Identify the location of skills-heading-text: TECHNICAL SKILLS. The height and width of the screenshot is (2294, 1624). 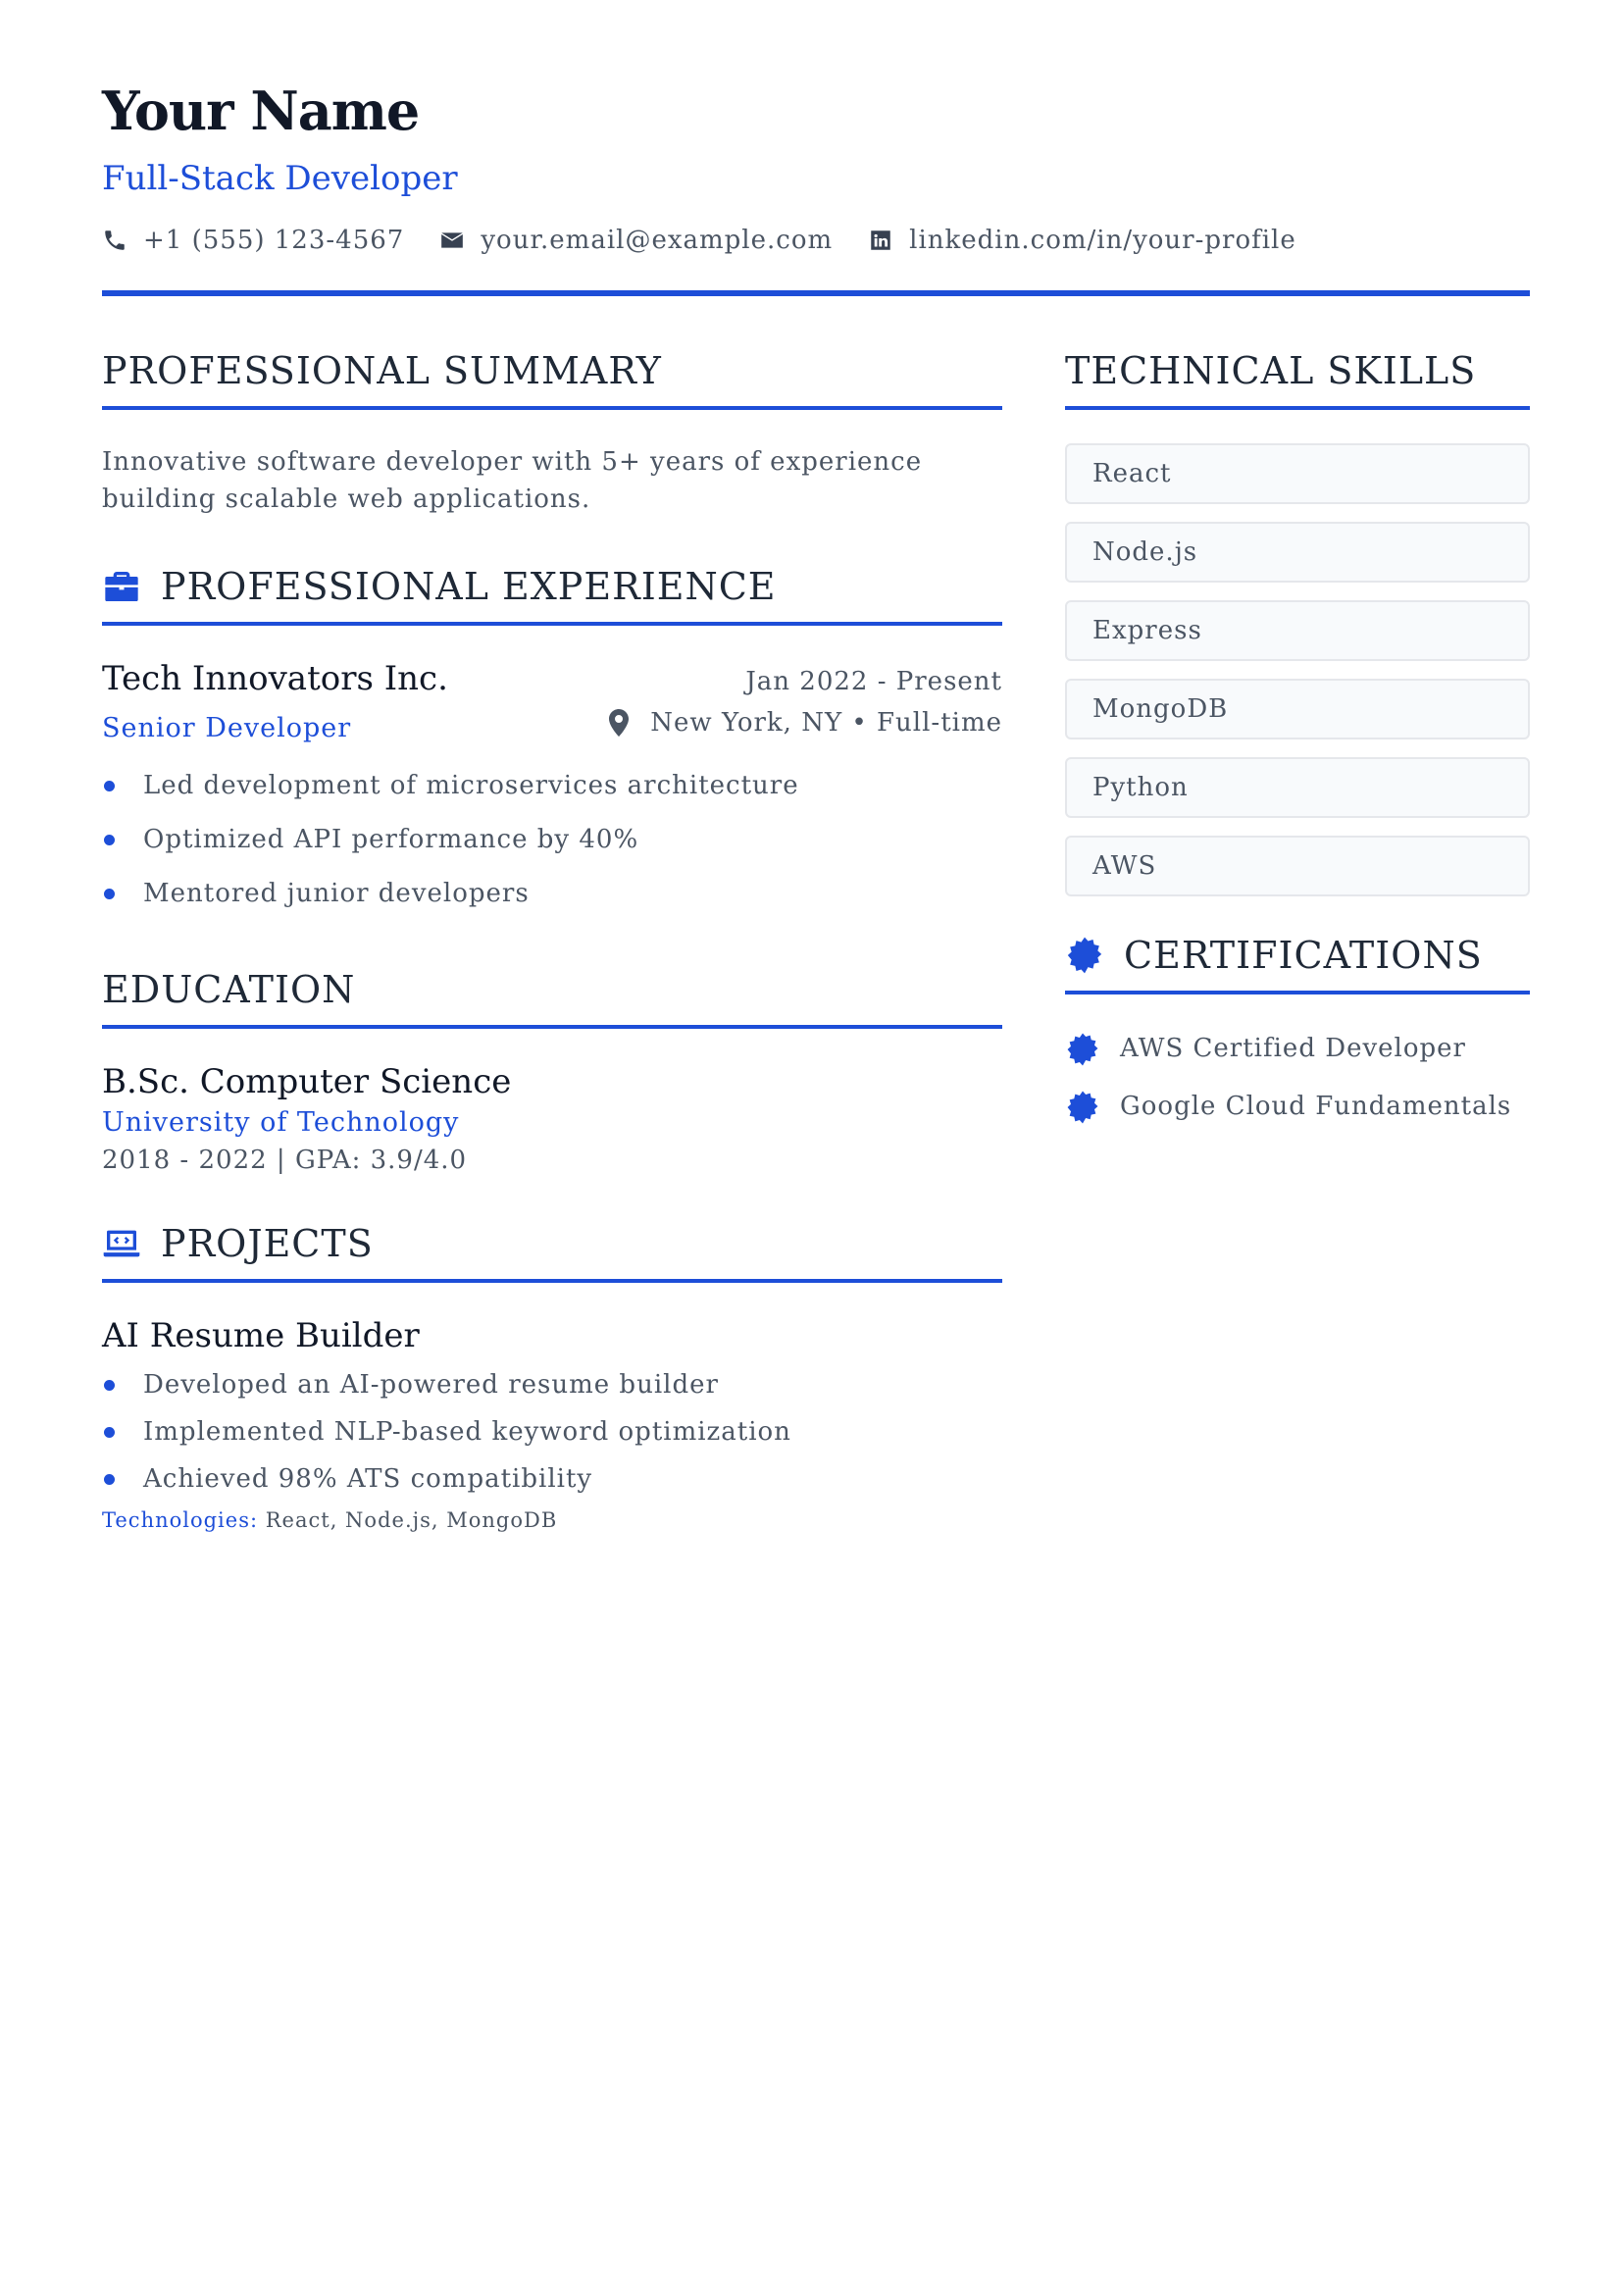
(1271, 370).